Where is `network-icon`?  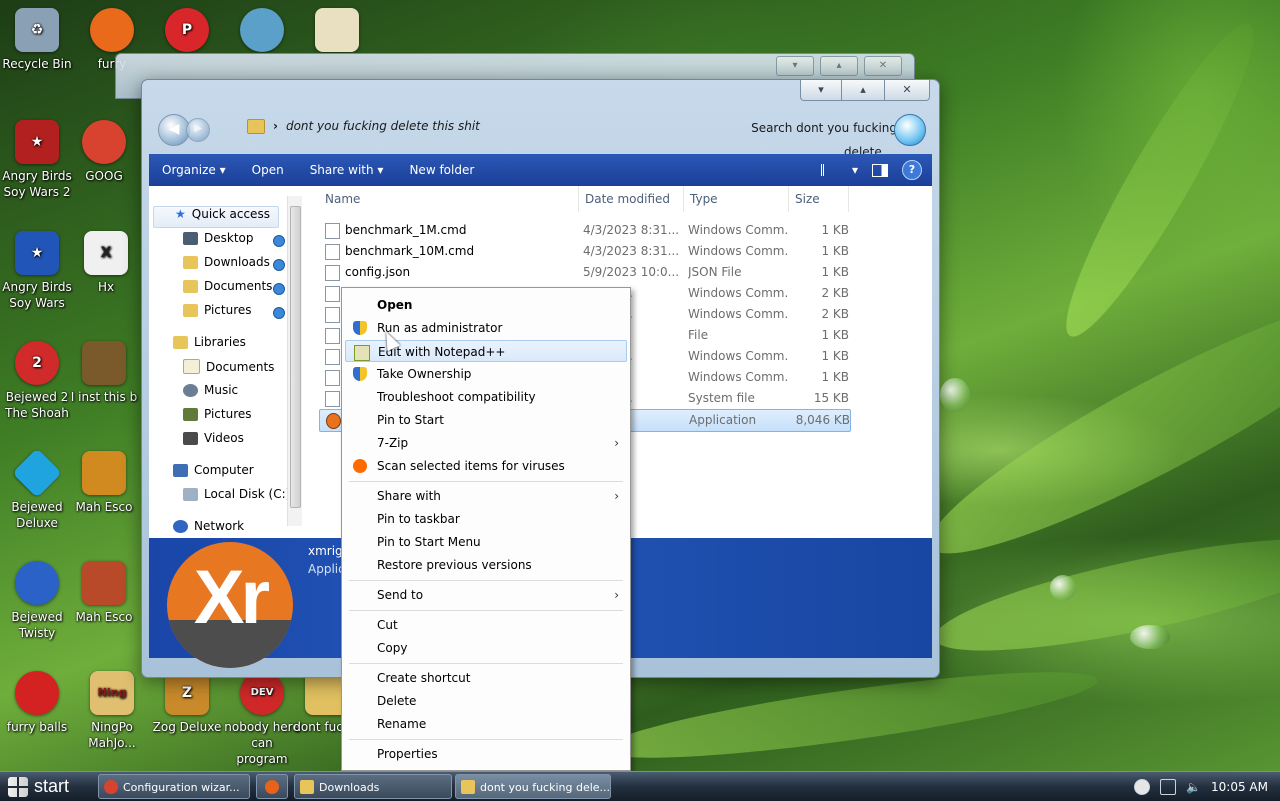 network-icon is located at coordinates (1168, 786).